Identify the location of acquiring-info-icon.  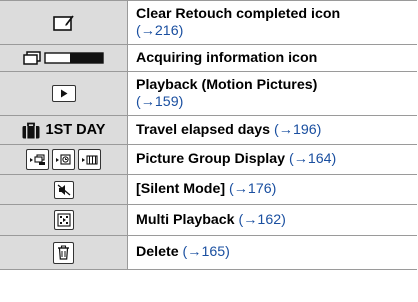
(63, 58).